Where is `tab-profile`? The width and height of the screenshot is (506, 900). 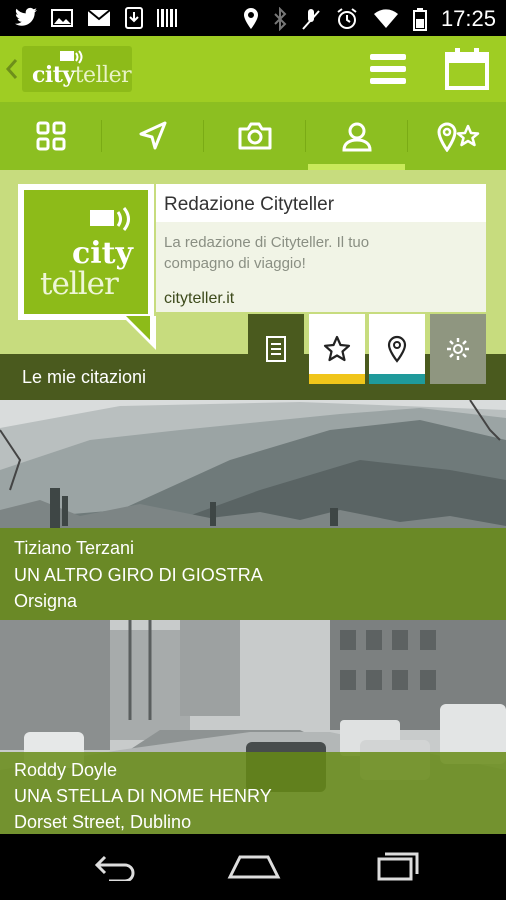
tab-profile is located at coordinates (356, 136).